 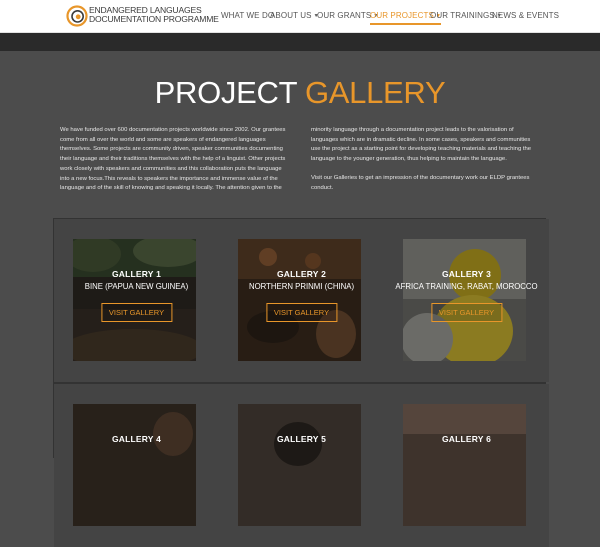 I want to click on gallery-3-photo, so click(x=464, y=300).